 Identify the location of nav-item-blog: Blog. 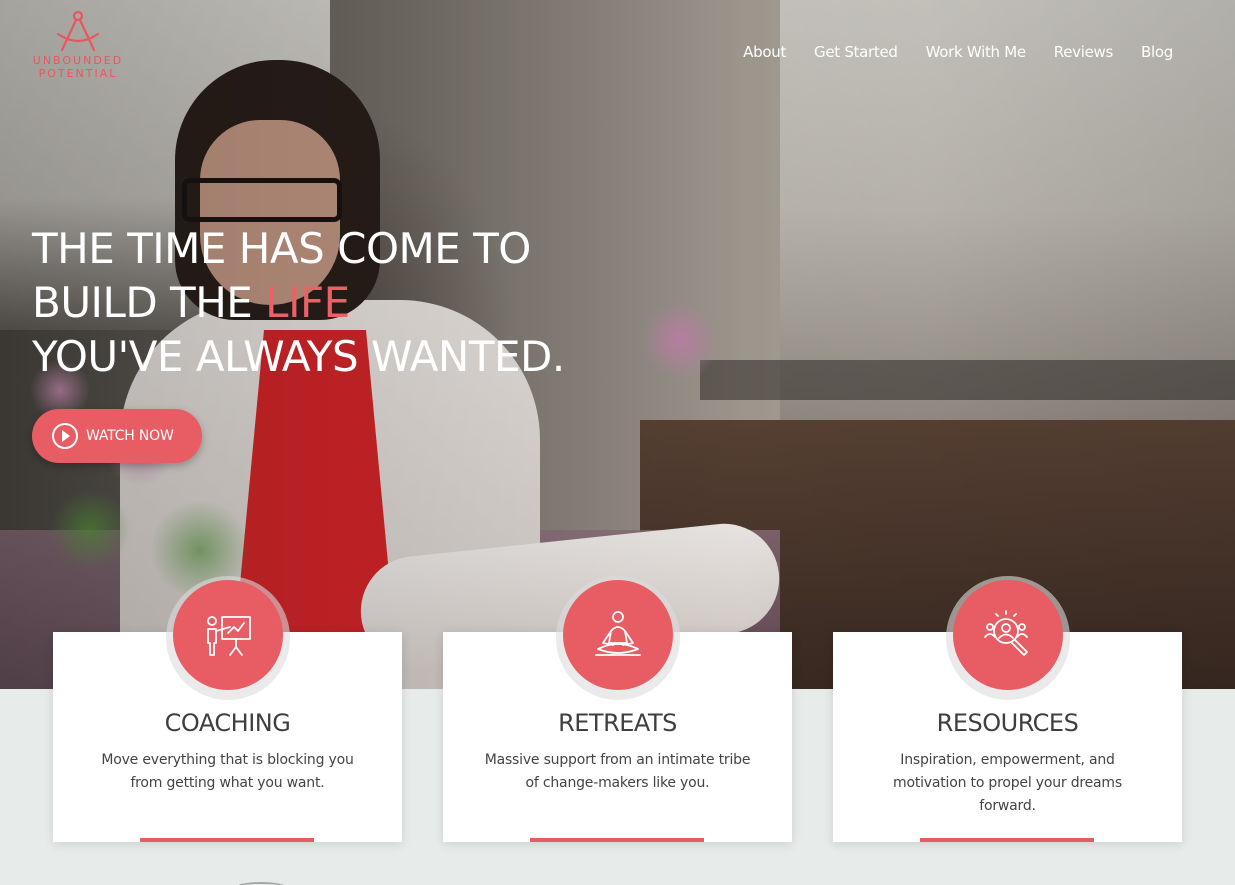
(1157, 52).